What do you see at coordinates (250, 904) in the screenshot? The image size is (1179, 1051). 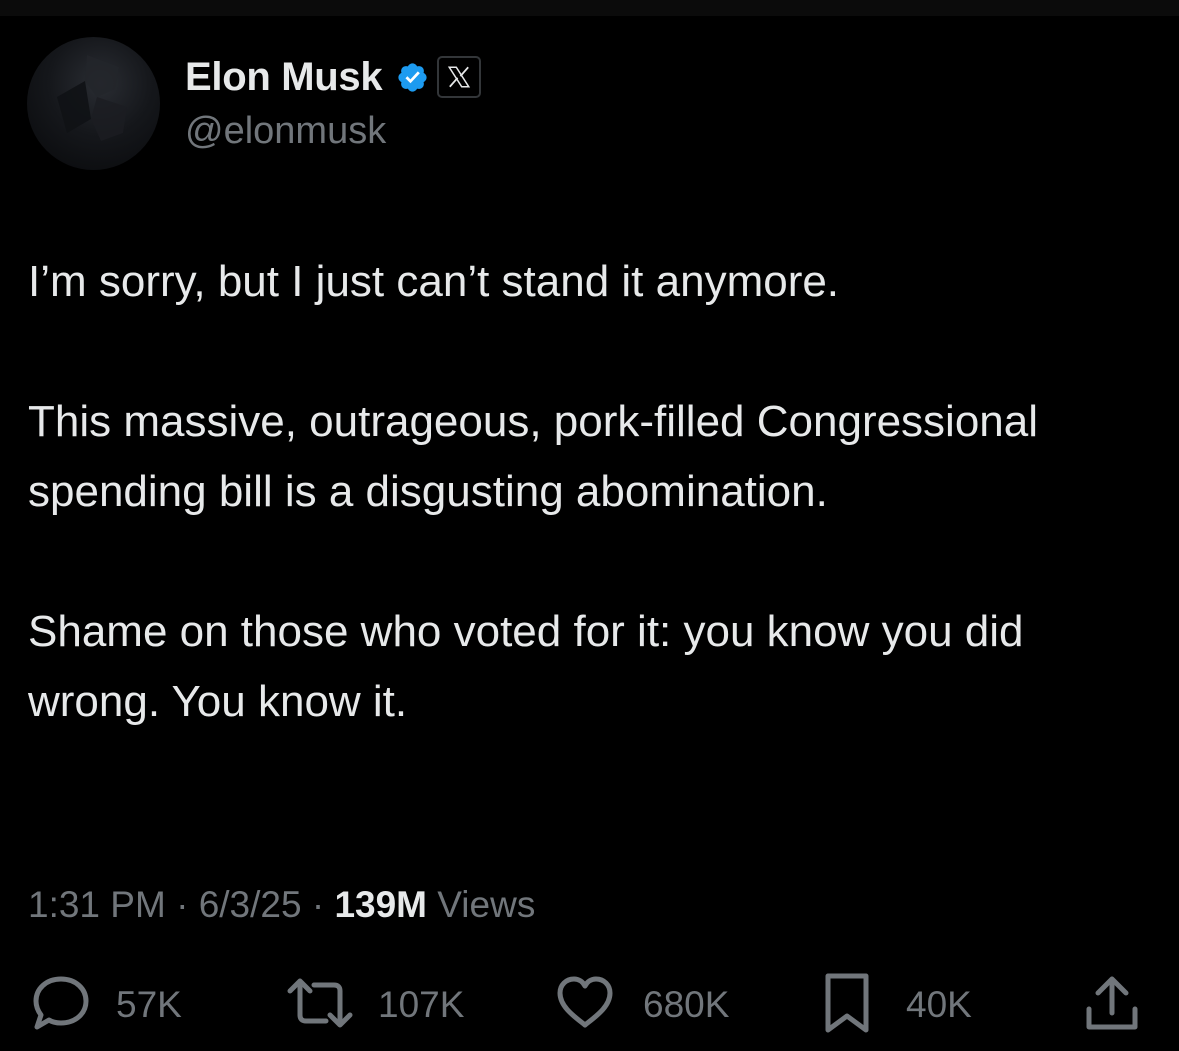 I see `tweet-date: 6/3/25` at bounding box center [250, 904].